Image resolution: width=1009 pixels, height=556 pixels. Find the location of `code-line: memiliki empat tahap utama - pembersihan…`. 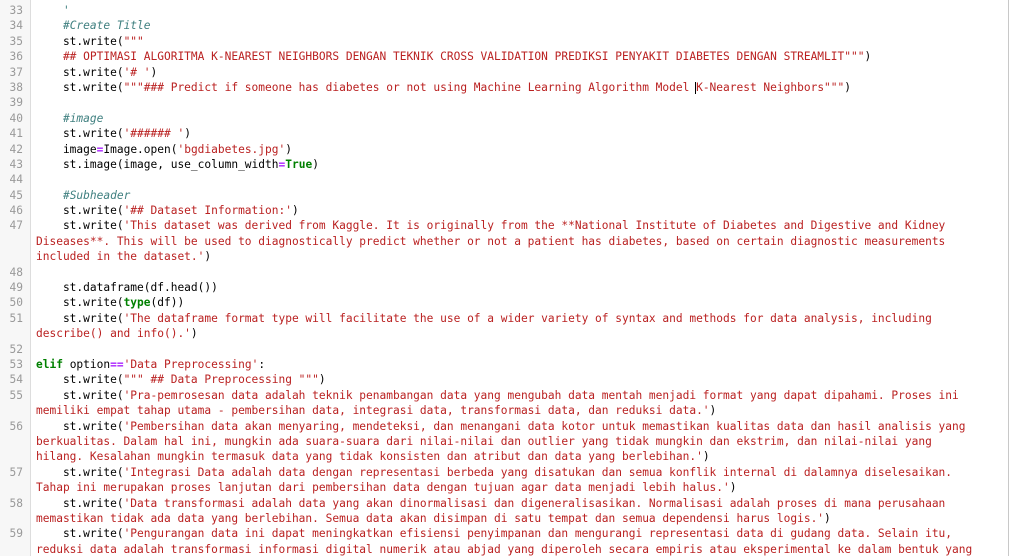

code-line: memiliki empat tahap utama - pembersihan… is located at coordinates (504, 410).